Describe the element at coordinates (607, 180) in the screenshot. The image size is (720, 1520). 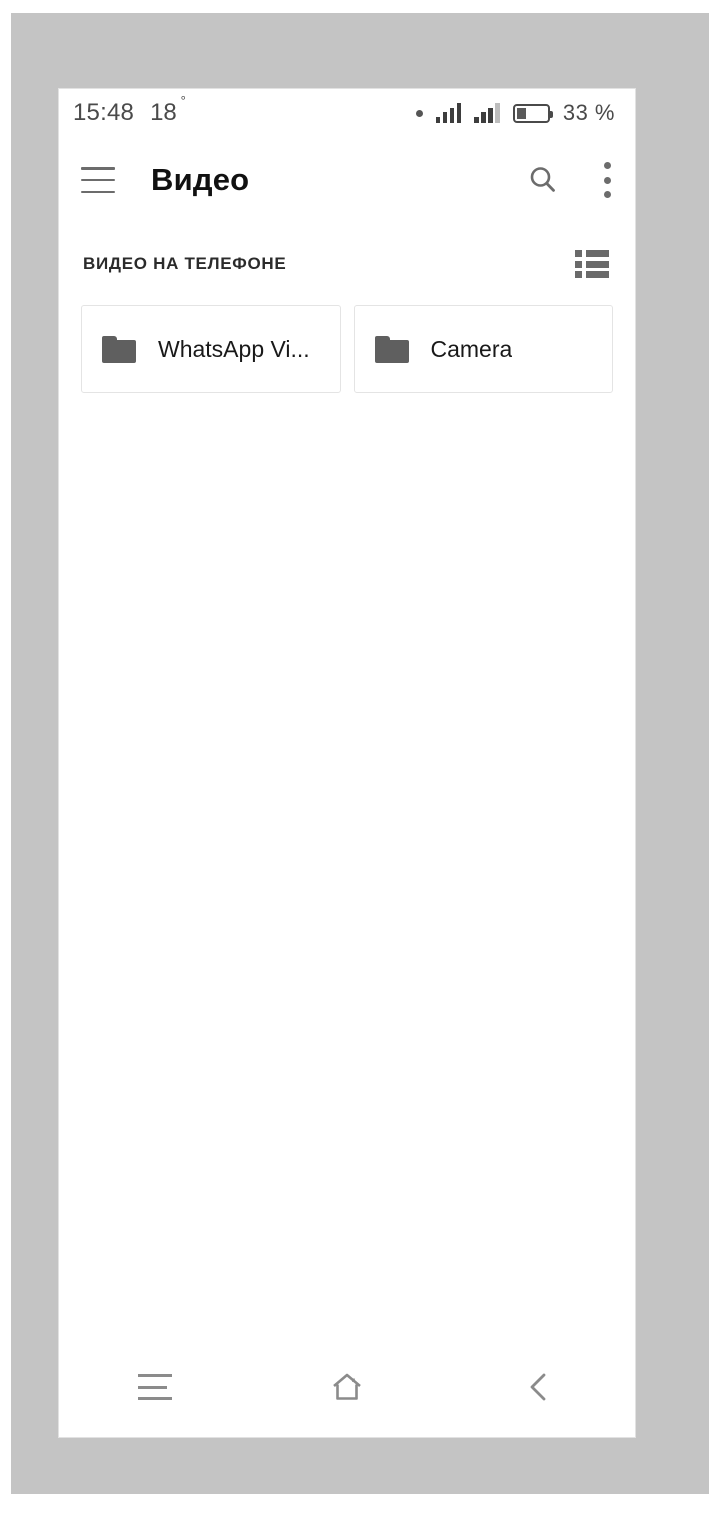
I see `more-vertical-icon` at that location.